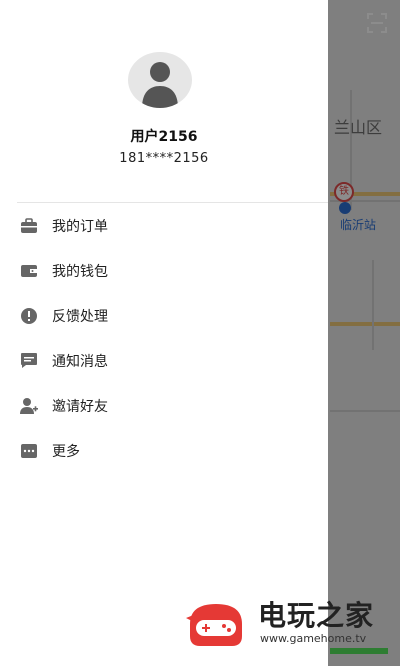 This screenshot has width=400, height=666. What do you see at coordinates (164, 315) in the screenshot?
I see `menu-item-feedback: 反馈处理` at bounding box center [164, 315].